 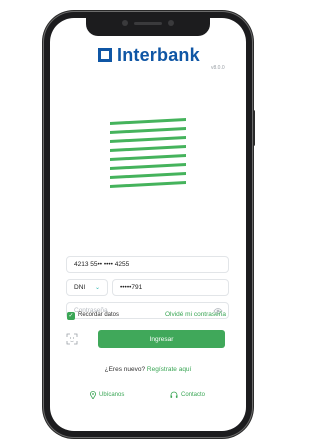 I want to click on headset-icon, so click(x=174, y=394).